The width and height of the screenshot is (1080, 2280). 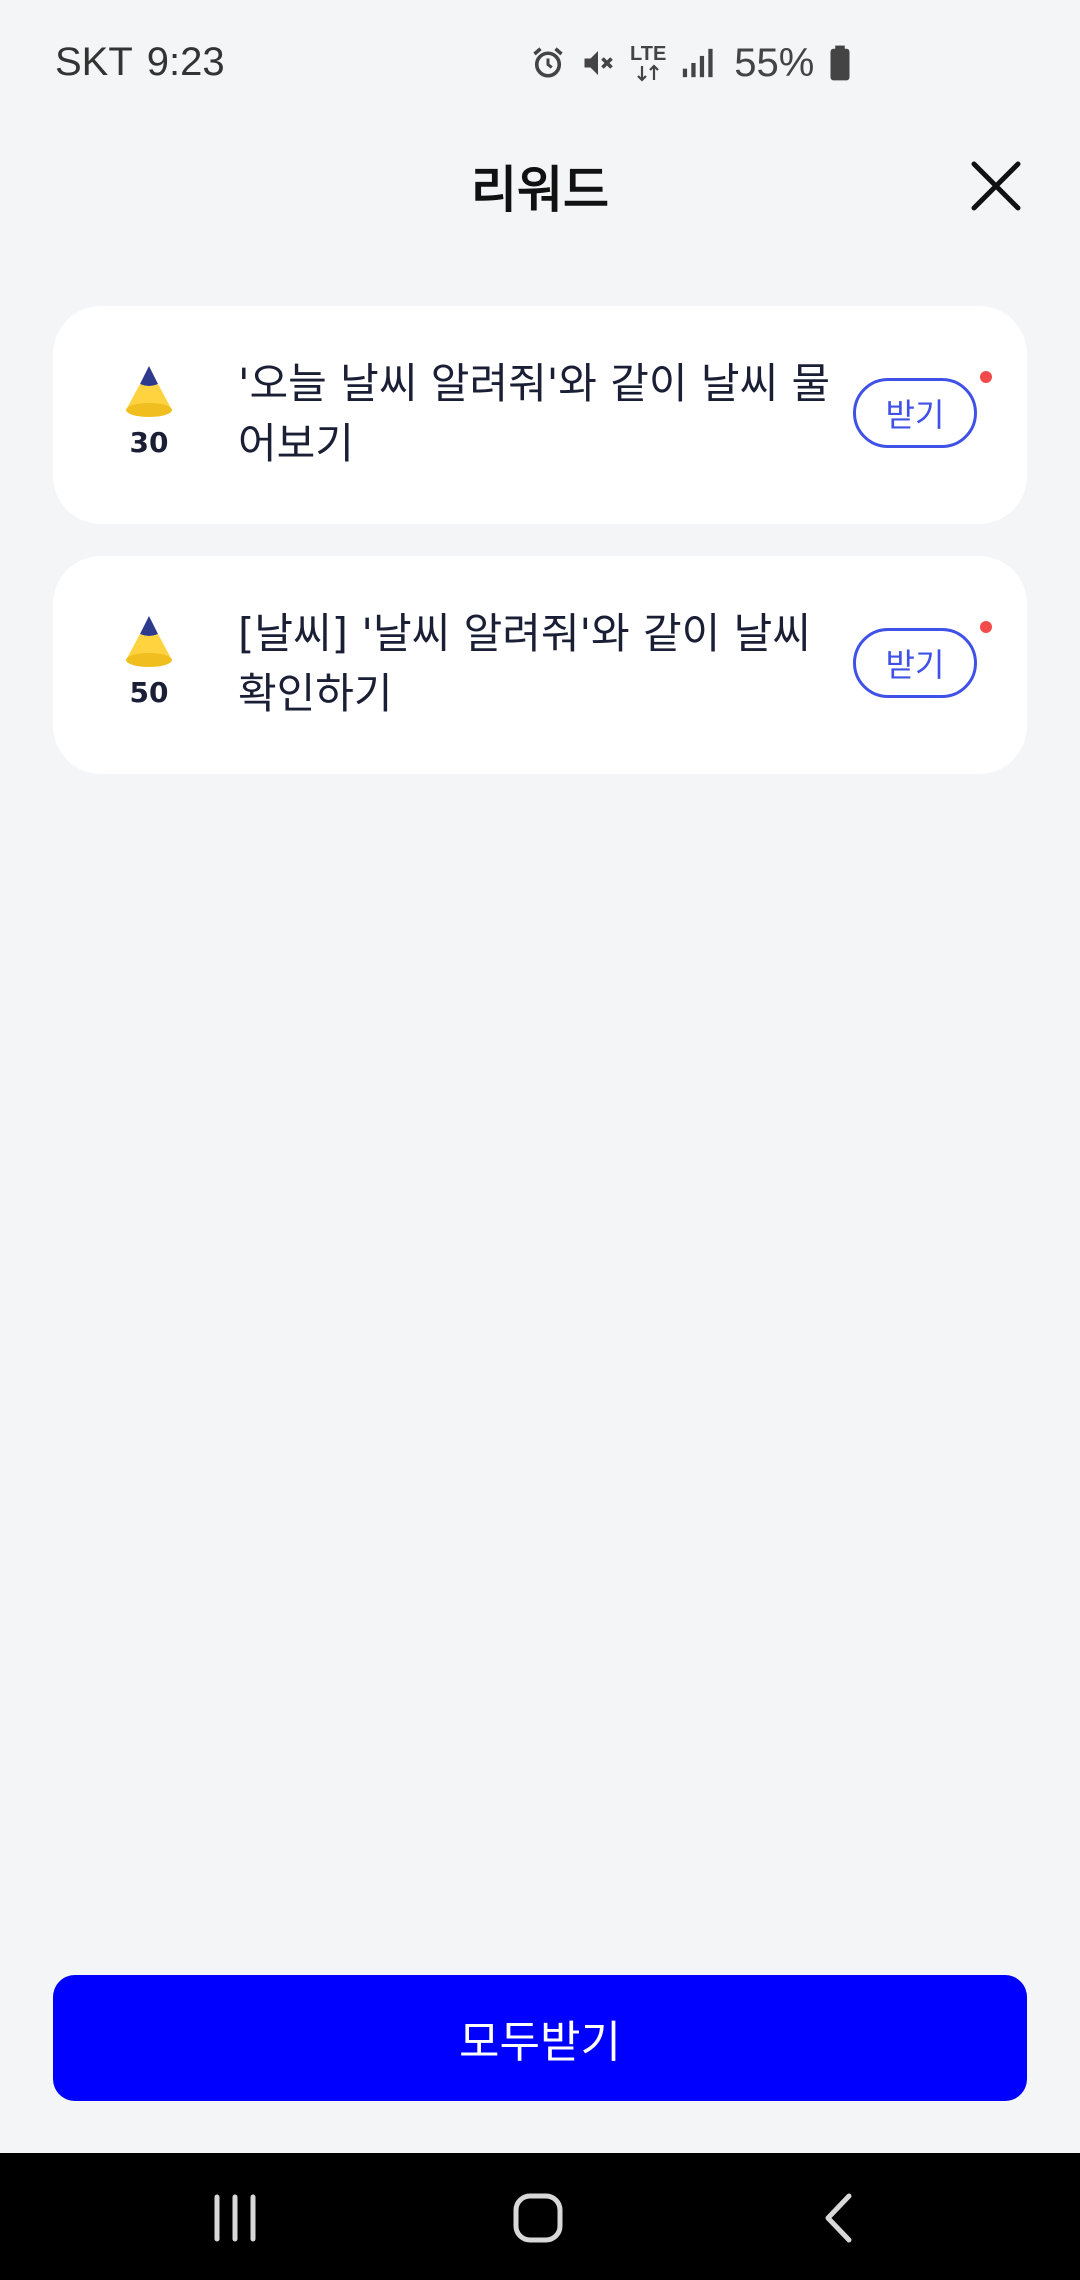 I want to click on close-button, so click(x=996, y=186).